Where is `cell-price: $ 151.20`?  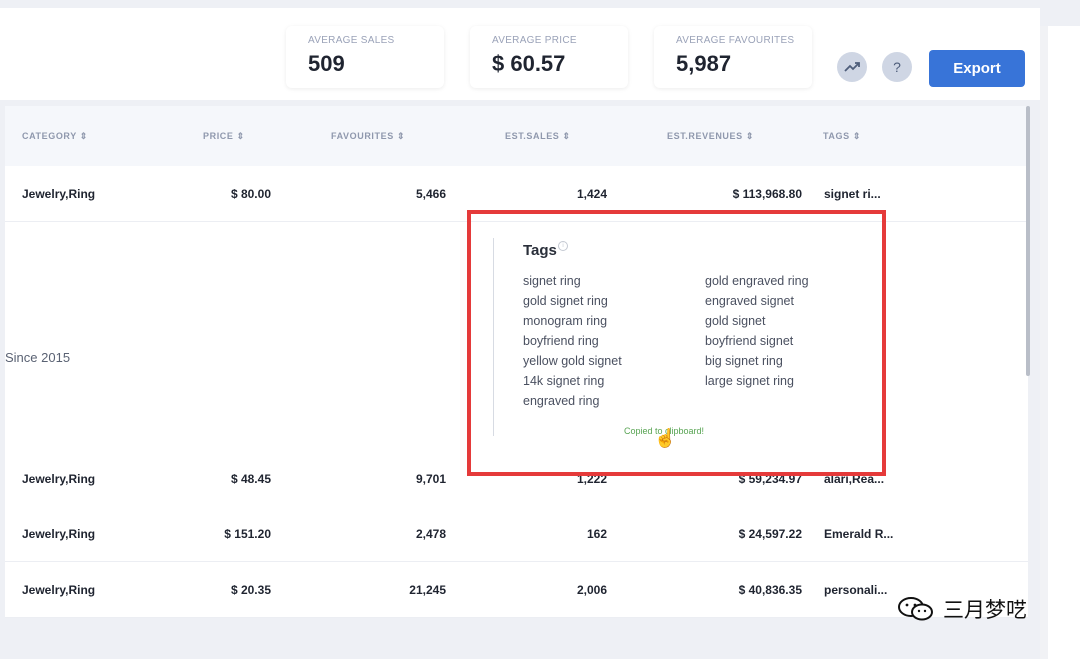
cell-price: $ 151.20 is located at coordinates (247, 534).